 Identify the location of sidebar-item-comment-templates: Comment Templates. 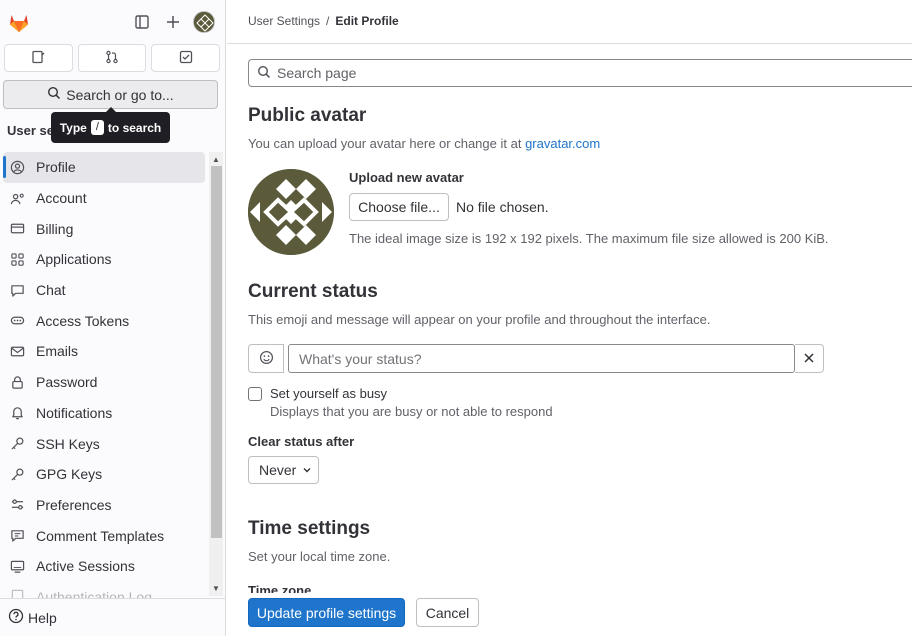
(104, 535).